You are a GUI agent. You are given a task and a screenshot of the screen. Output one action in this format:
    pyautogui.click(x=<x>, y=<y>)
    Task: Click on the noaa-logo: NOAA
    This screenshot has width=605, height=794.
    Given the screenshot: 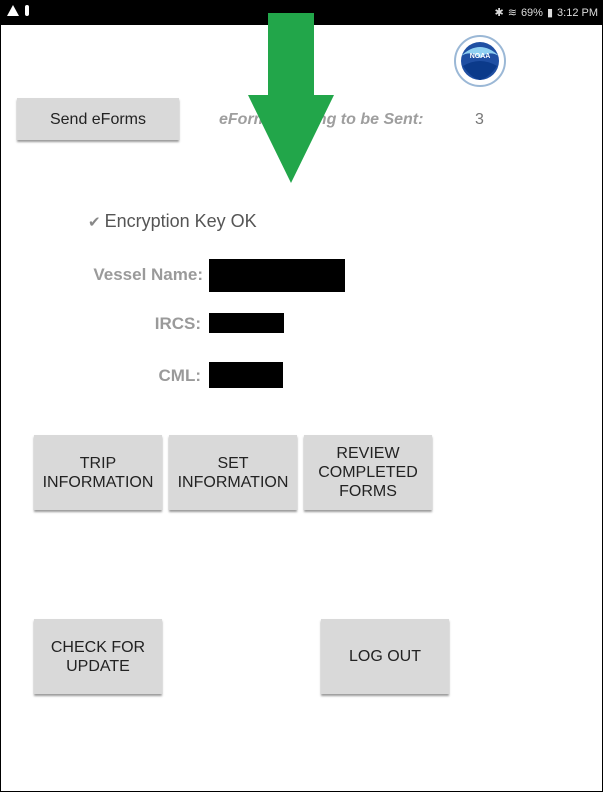 What is the action you would take?
    pyautogui.click(x=480, y=61)
    